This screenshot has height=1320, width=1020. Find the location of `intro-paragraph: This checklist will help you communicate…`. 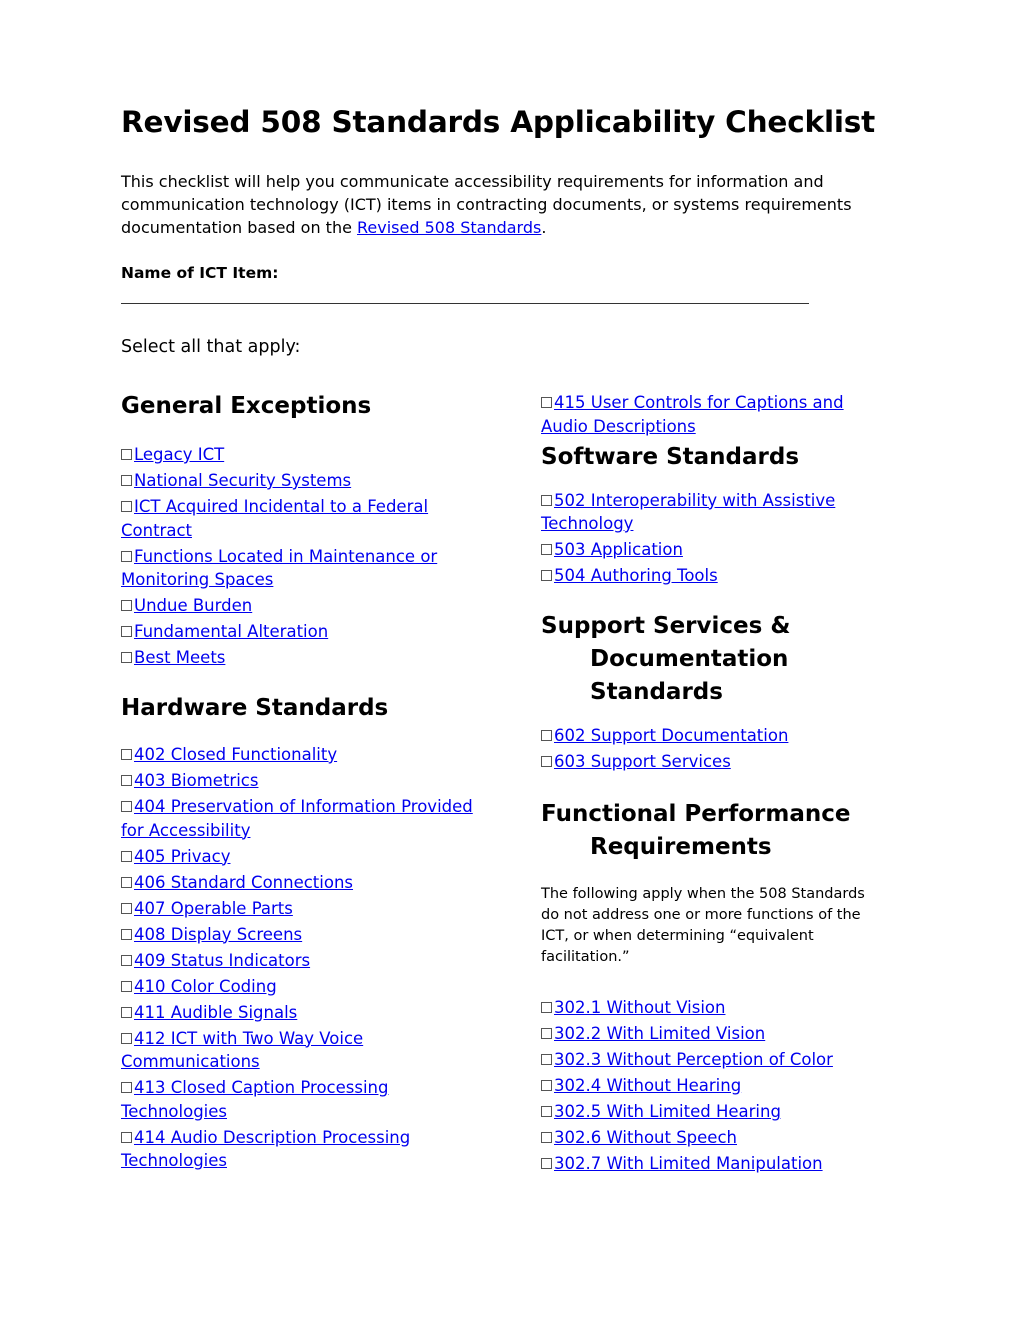

intro-paragraph: This checklist will help you communicate… is located at coordinates (511, 204).